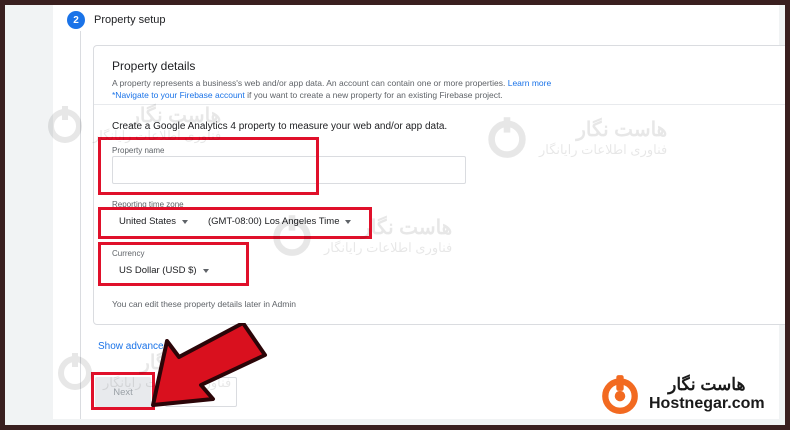  What do you see at coordinates (707, 403) in the screenshot?
I see `logo-domain-text: Hostnegar.com` at bounding box center [707, 403].